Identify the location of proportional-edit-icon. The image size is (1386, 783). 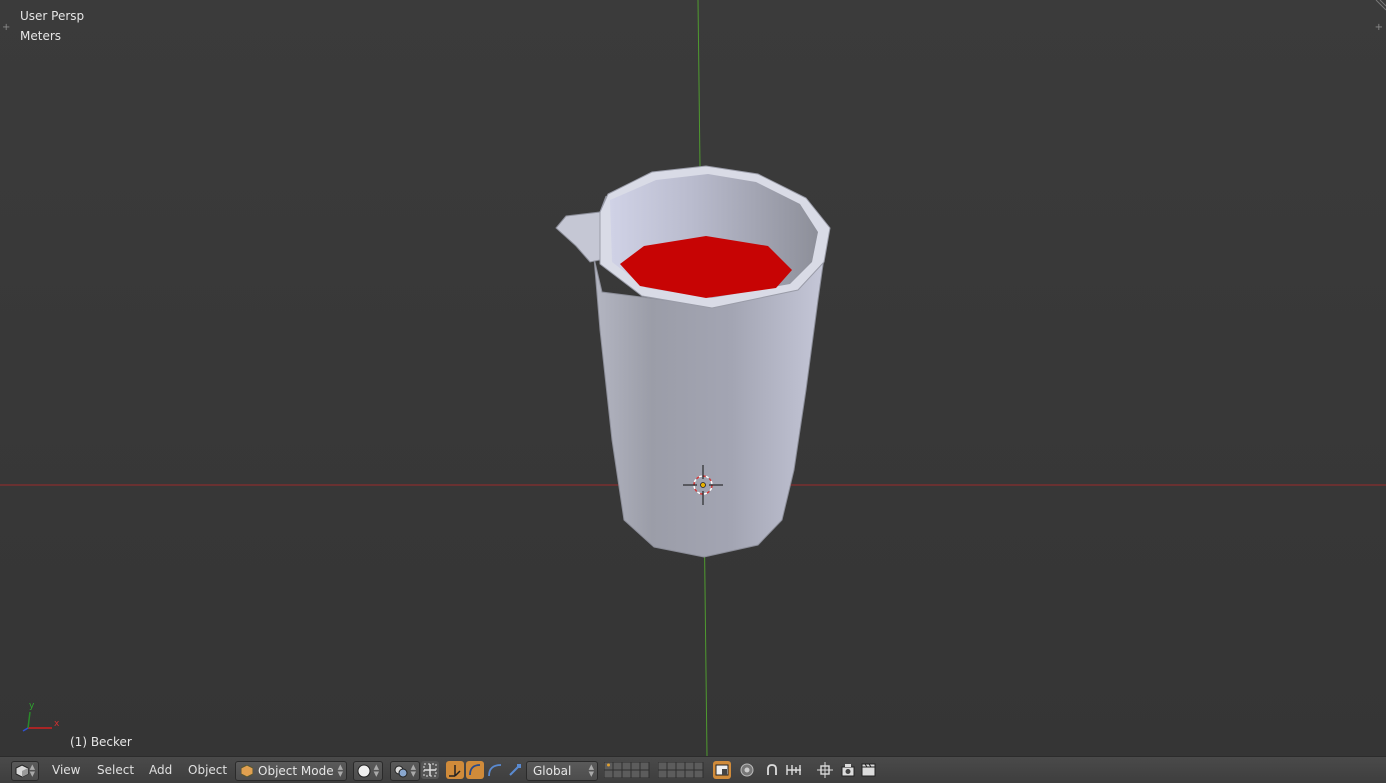
(747, 770).